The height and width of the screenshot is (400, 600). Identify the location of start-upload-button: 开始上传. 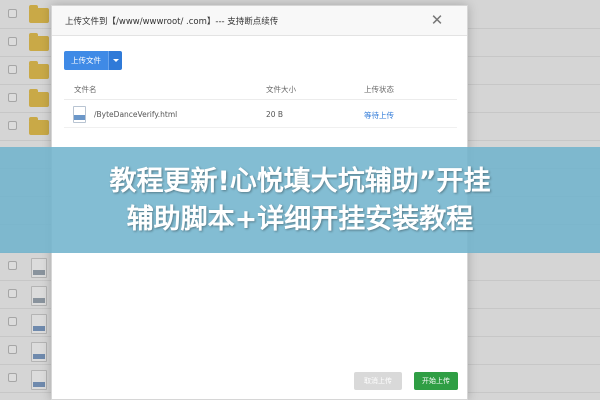
(436, 381).